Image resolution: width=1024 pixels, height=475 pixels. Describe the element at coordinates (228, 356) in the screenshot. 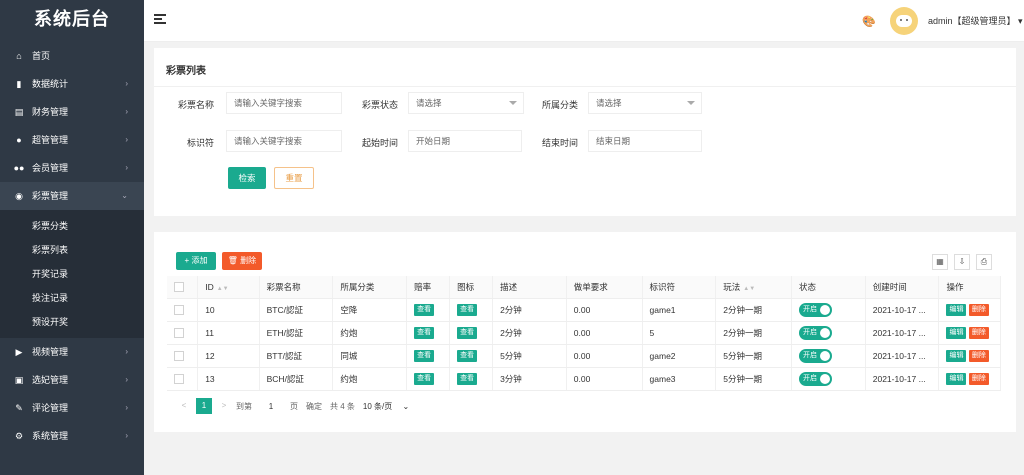

I see `cell-id: 12` at that location.